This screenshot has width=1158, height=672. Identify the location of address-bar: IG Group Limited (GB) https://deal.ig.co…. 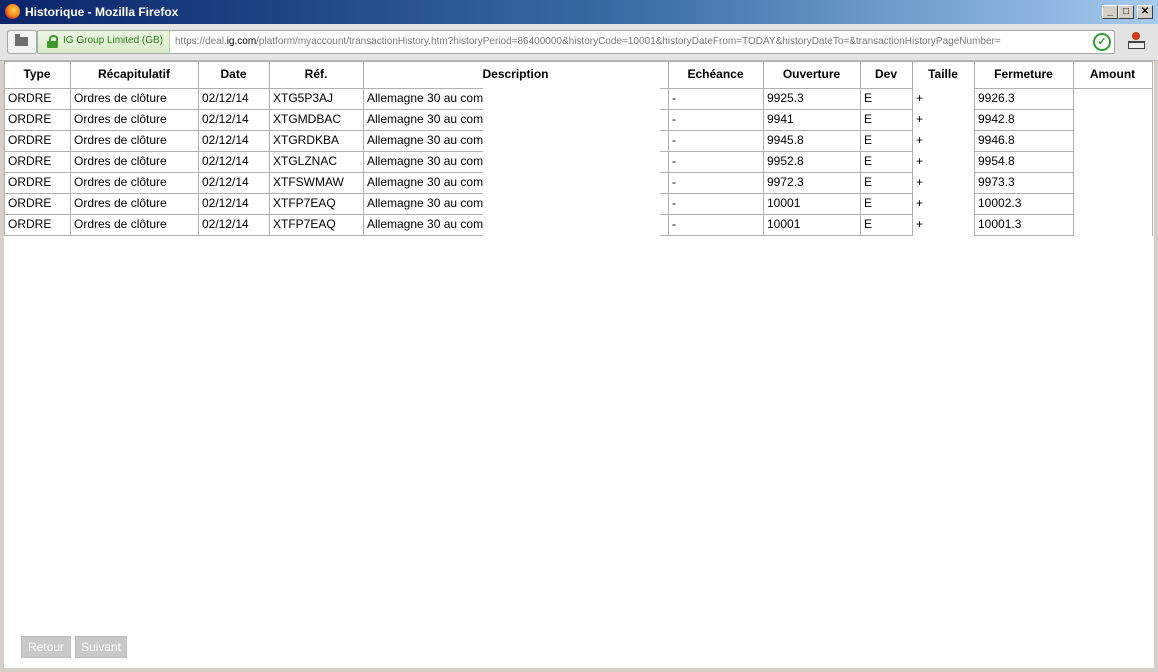
(576, 42).